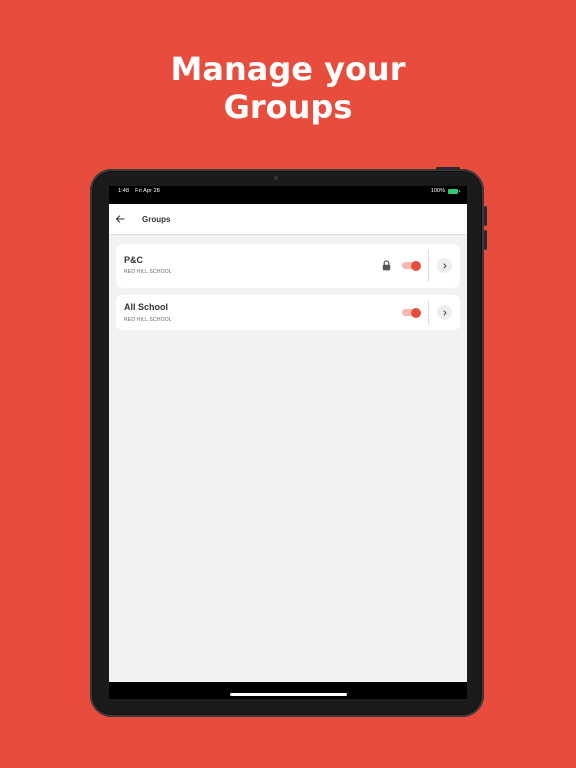 This screenshot has width=576, height=768. What do you see at coordinates (147, 191) in the screenshot?
I see `status-date: Fri Apr 28` at bounding box center [147, 191].